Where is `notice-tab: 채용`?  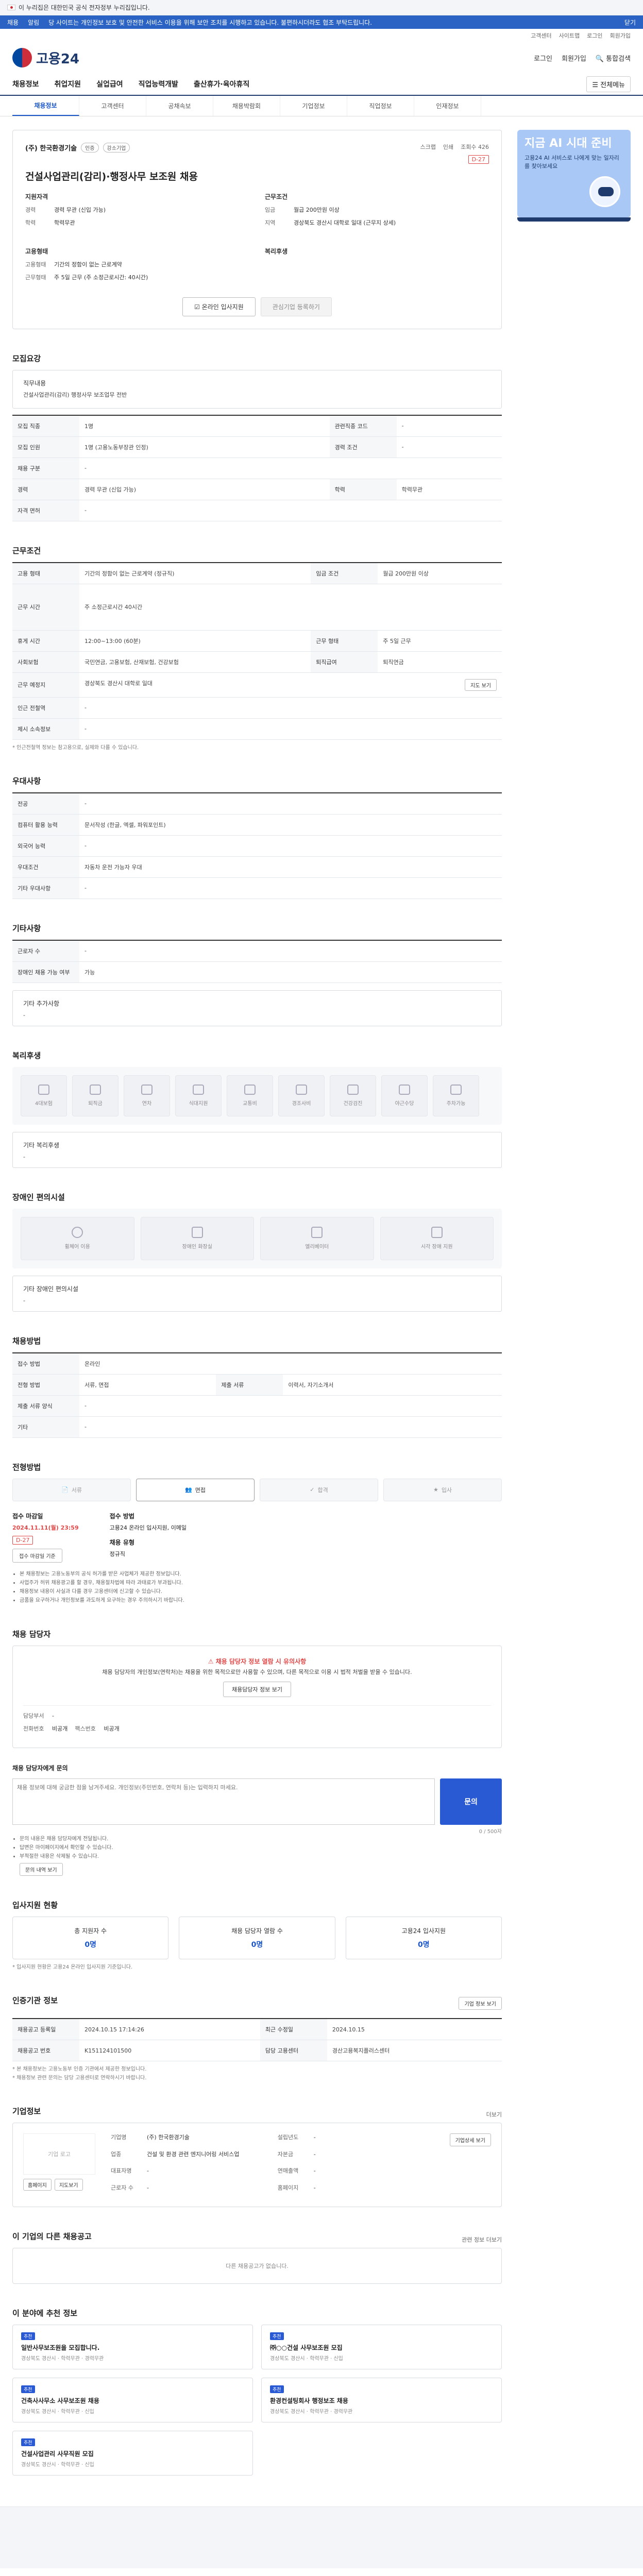 notice-tab: 채용 is located at coordinates (13, 22).